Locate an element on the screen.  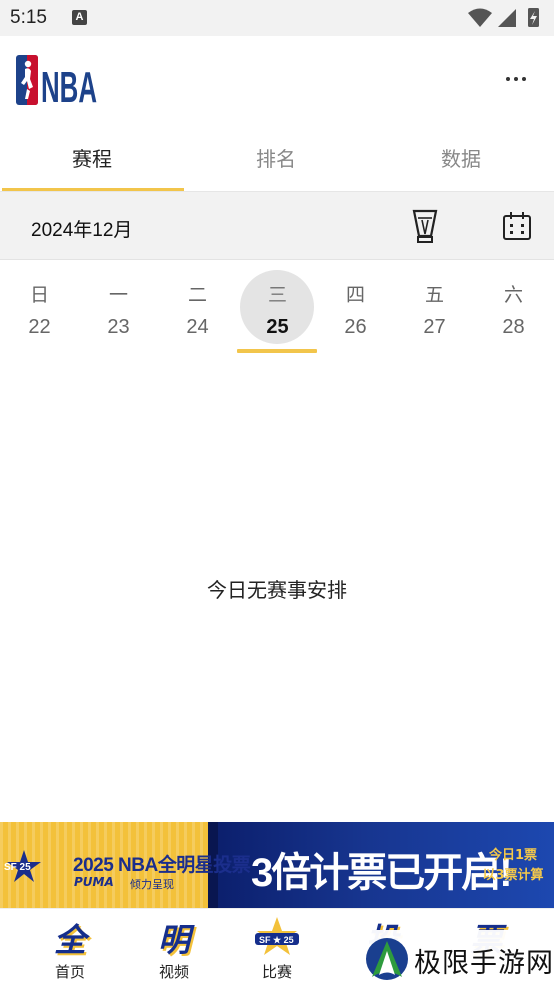
date-number: 22 is located at coordinates (39, 327).